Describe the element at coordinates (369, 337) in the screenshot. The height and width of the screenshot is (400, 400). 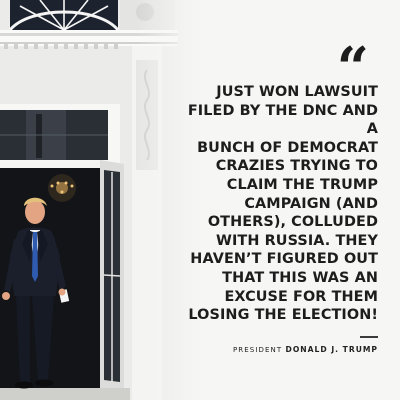
I see `divider-rule` at that location.